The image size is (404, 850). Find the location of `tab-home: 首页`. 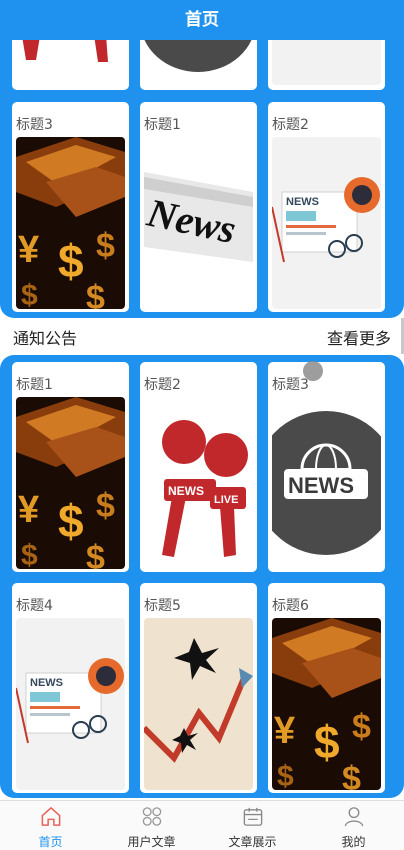

tab-home: 首页 is located at coordinates (50, 825).